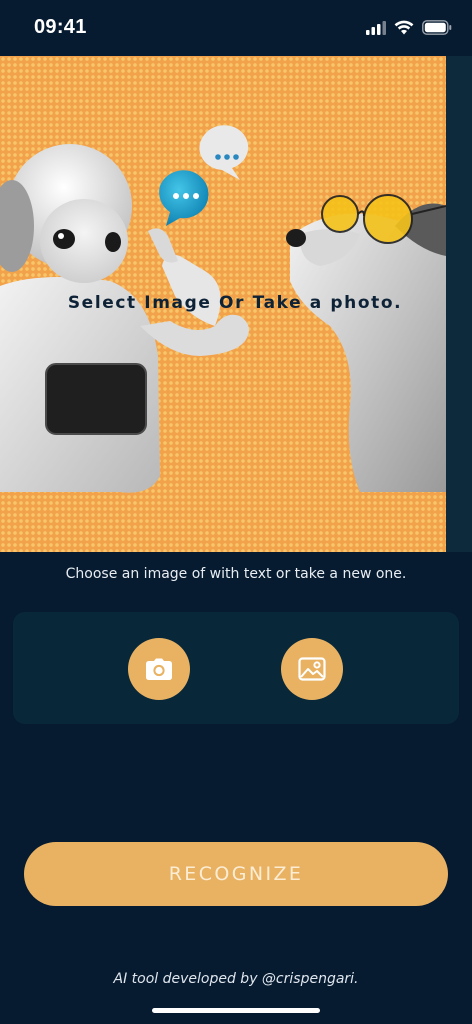  I want to click on wifi-icon, so click(404, 27).